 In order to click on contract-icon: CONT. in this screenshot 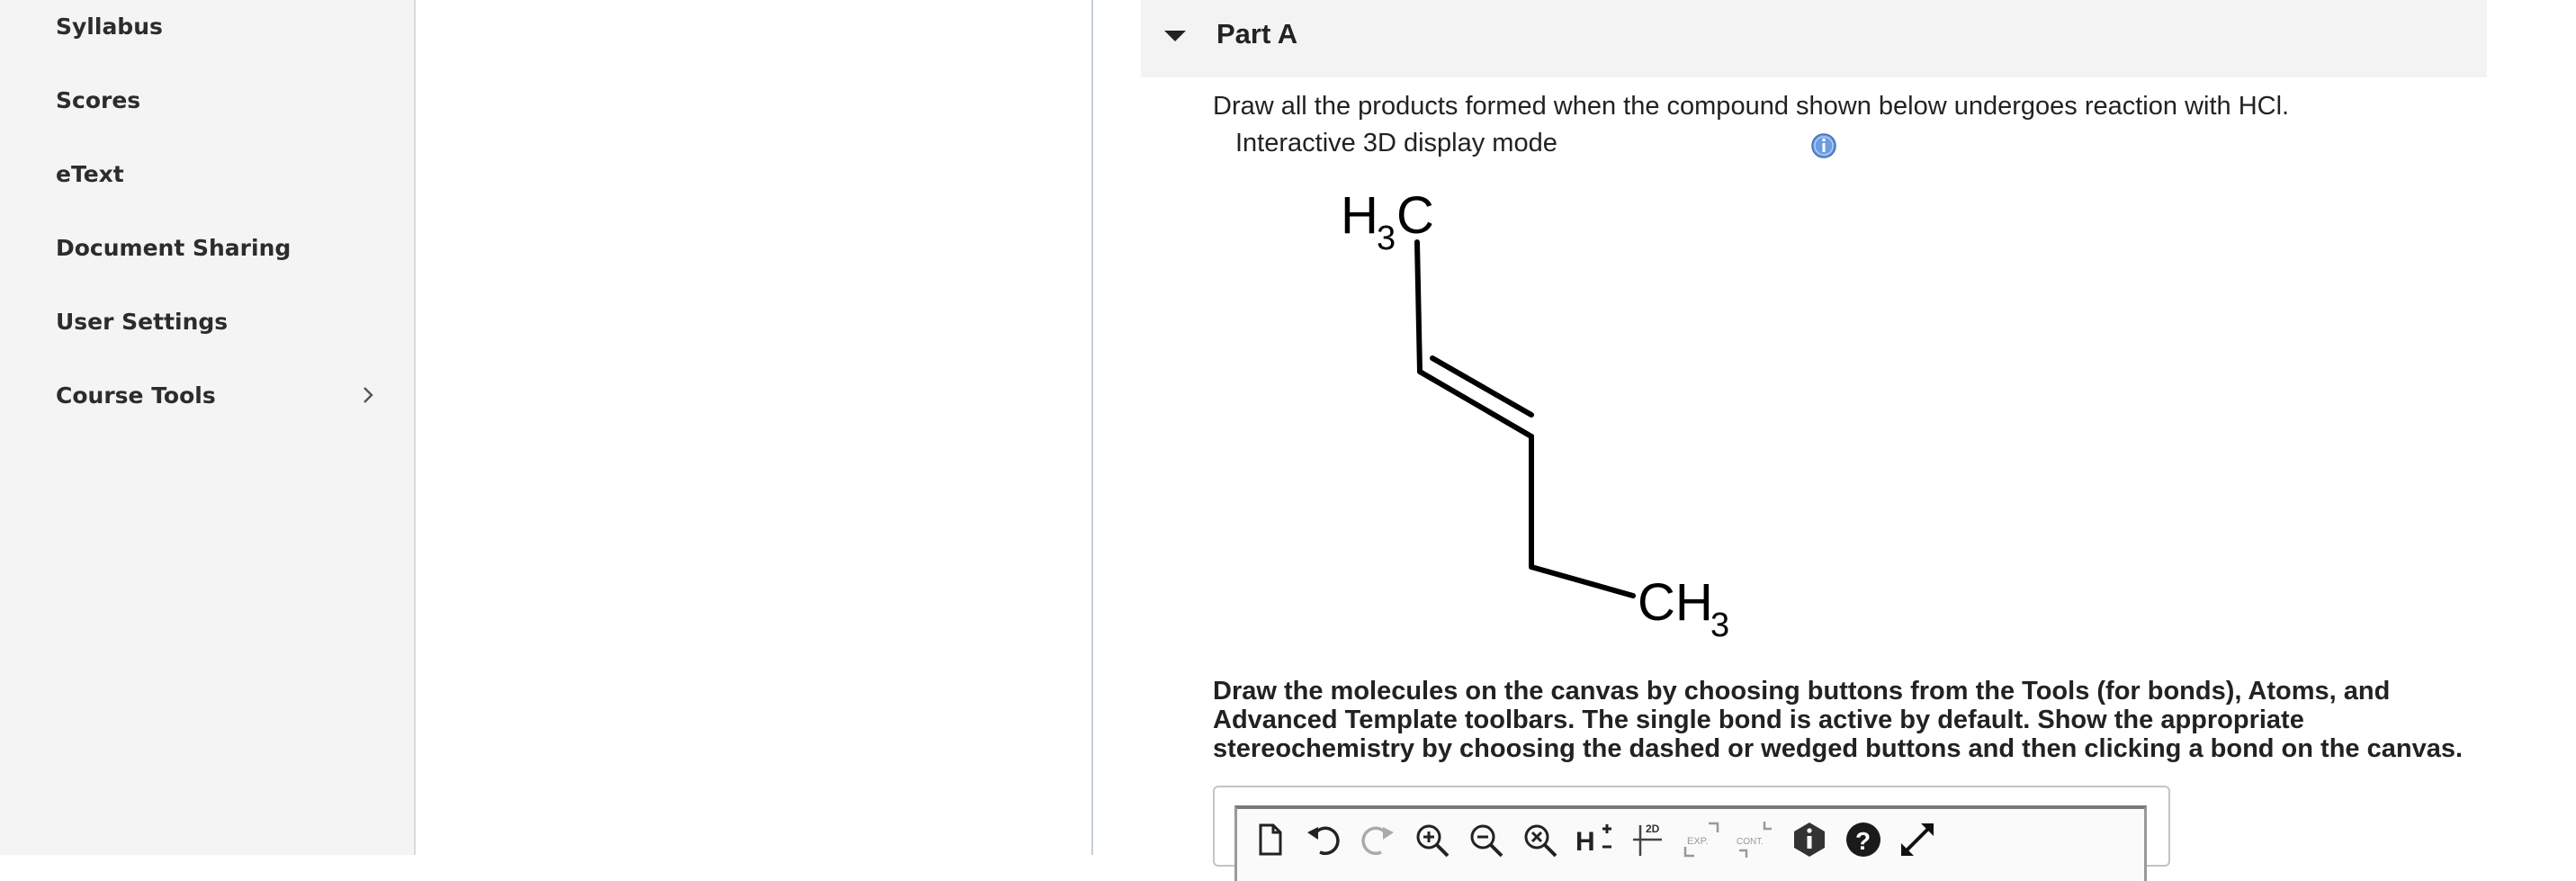, I will do `click(1756, 840)`.